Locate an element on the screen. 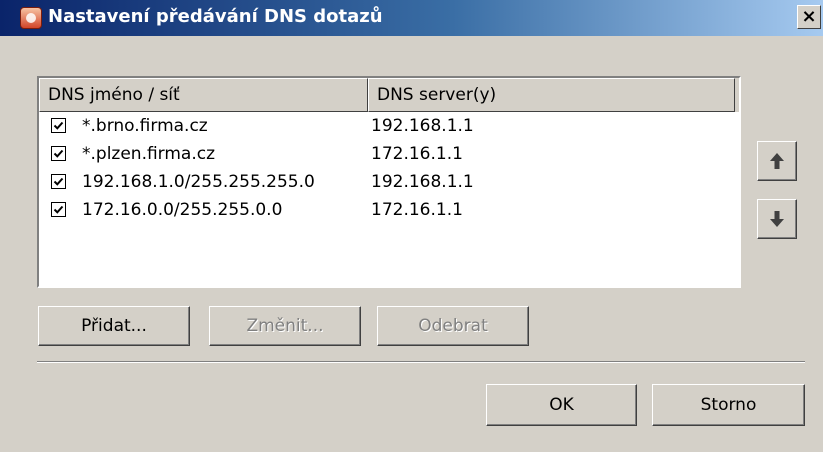 The image size is (823, 452). arrow-down-icon is located at coordinates (777, 219).